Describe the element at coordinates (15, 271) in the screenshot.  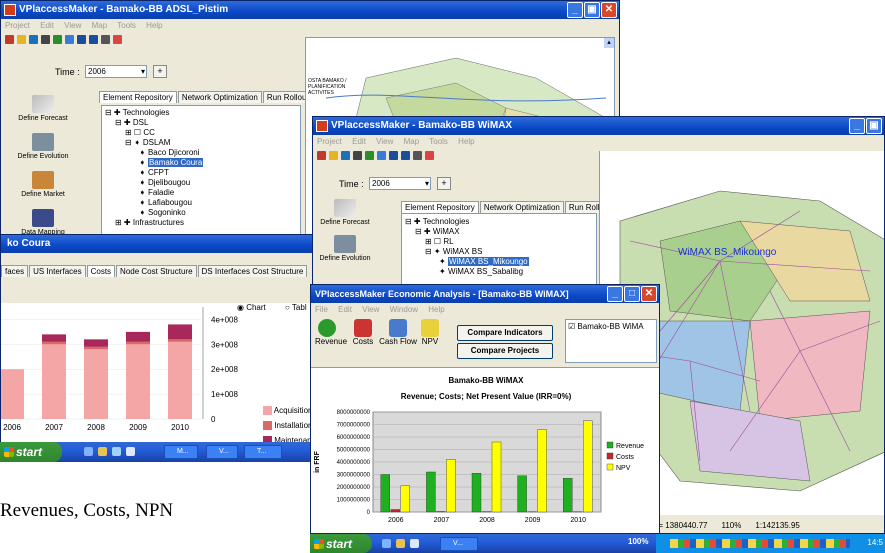
I see `tab-interfaces: faces` at that location.